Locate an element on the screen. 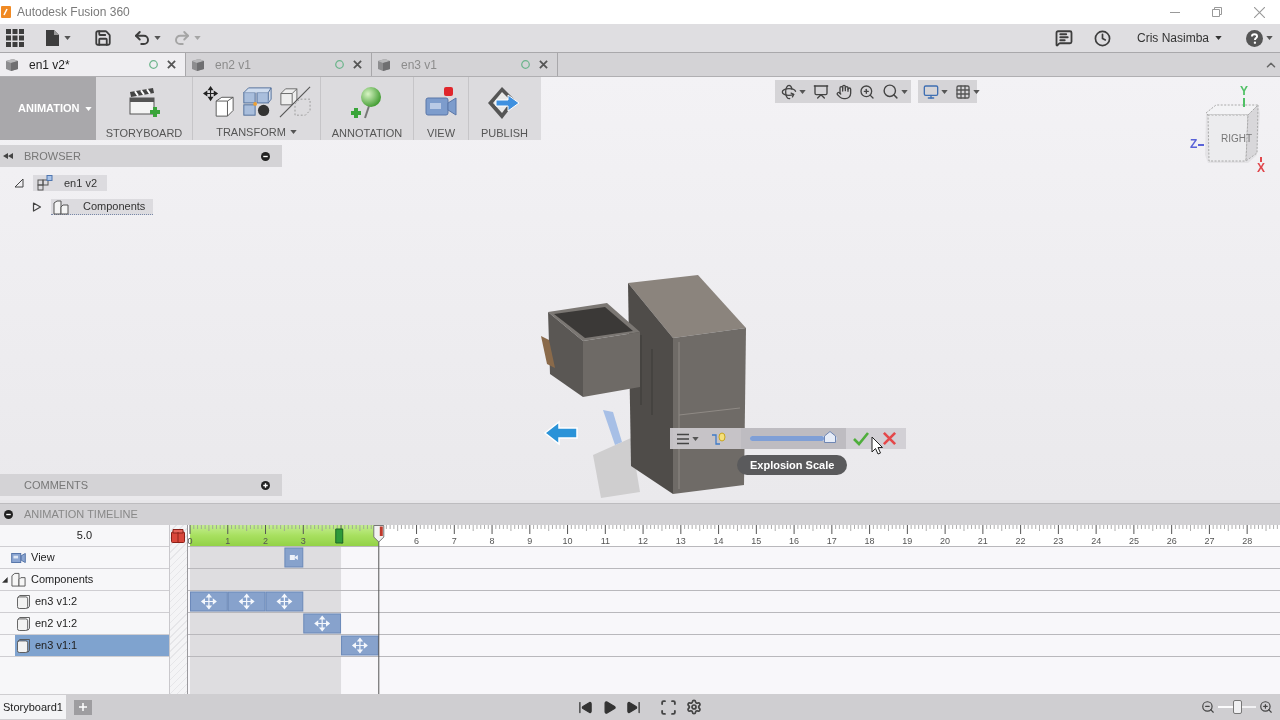 The height and width of the screenshot is (720, 1280). ruler-tick-label: 19 is located at coordinates (907, 540).